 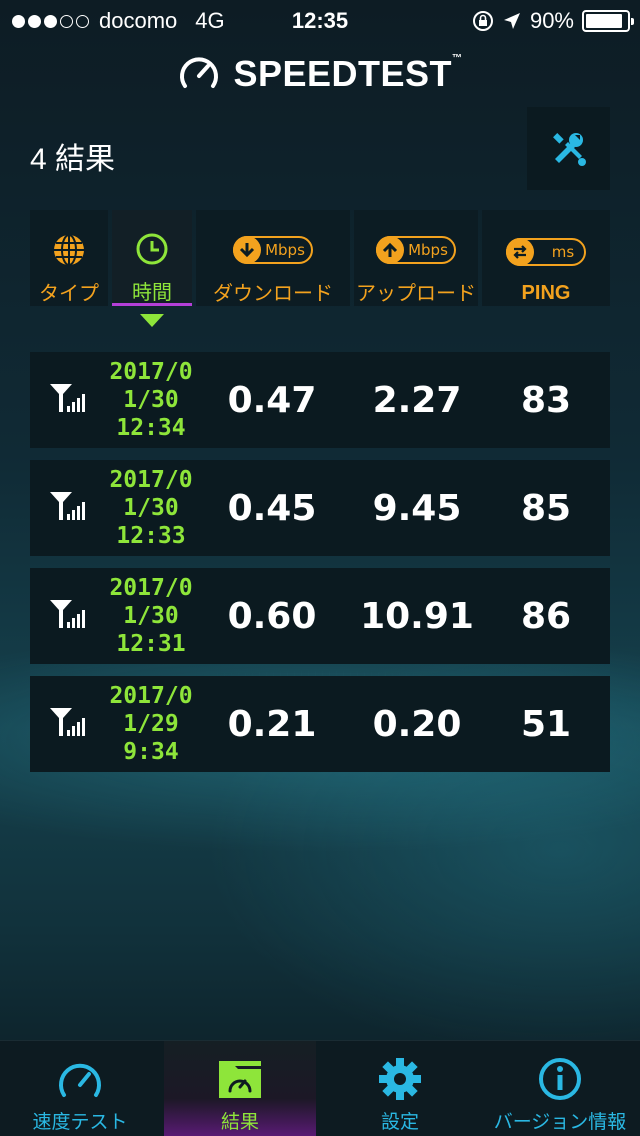 What do you see at coordinates (546, 508) in the screenshot?
I see `result-ping: 85` at bounding box center [546, 508].